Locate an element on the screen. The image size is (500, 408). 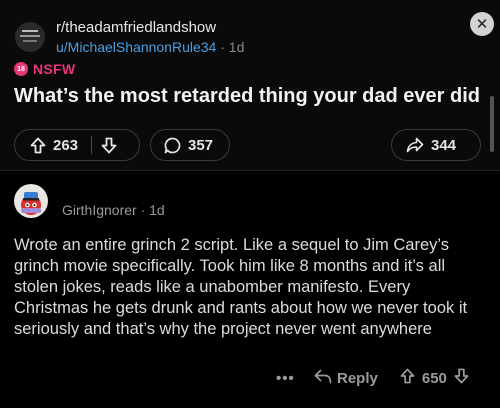
comment-vote: 650 is located at coordinates (434, 378).